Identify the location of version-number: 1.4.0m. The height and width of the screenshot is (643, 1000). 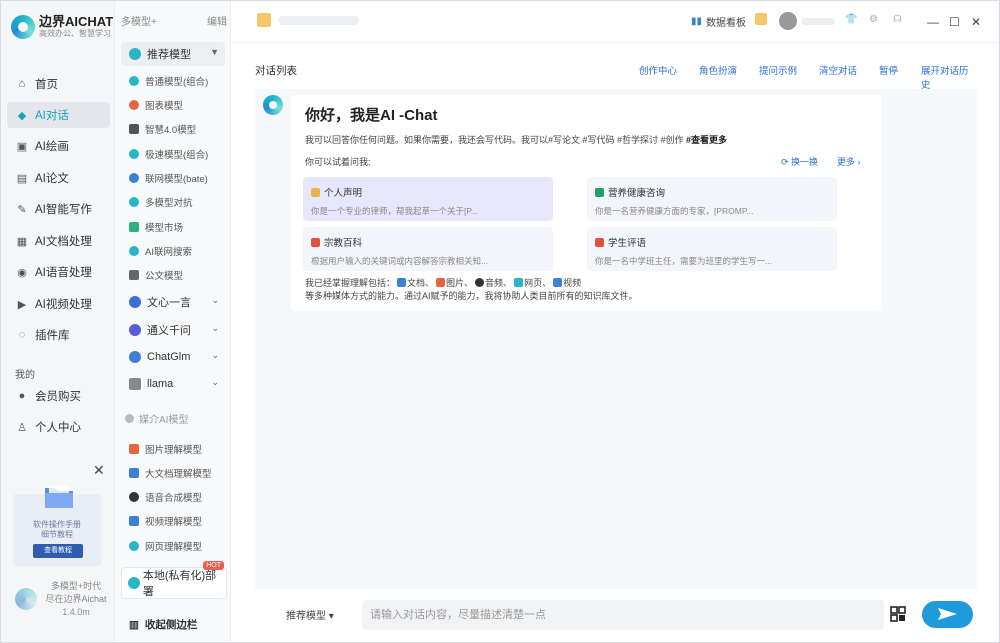
(76, 612).